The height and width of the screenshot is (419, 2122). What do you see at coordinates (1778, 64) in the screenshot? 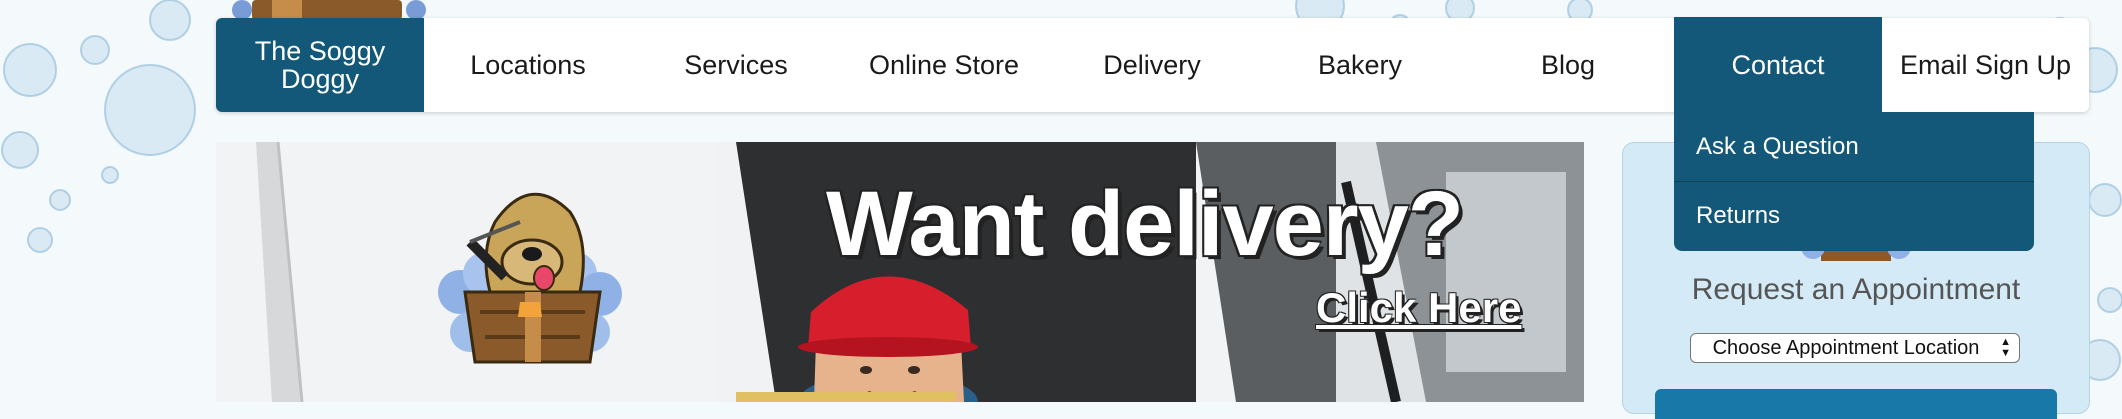
I see `nav-item-contact: Contact` at bounding box center [1778, 64].